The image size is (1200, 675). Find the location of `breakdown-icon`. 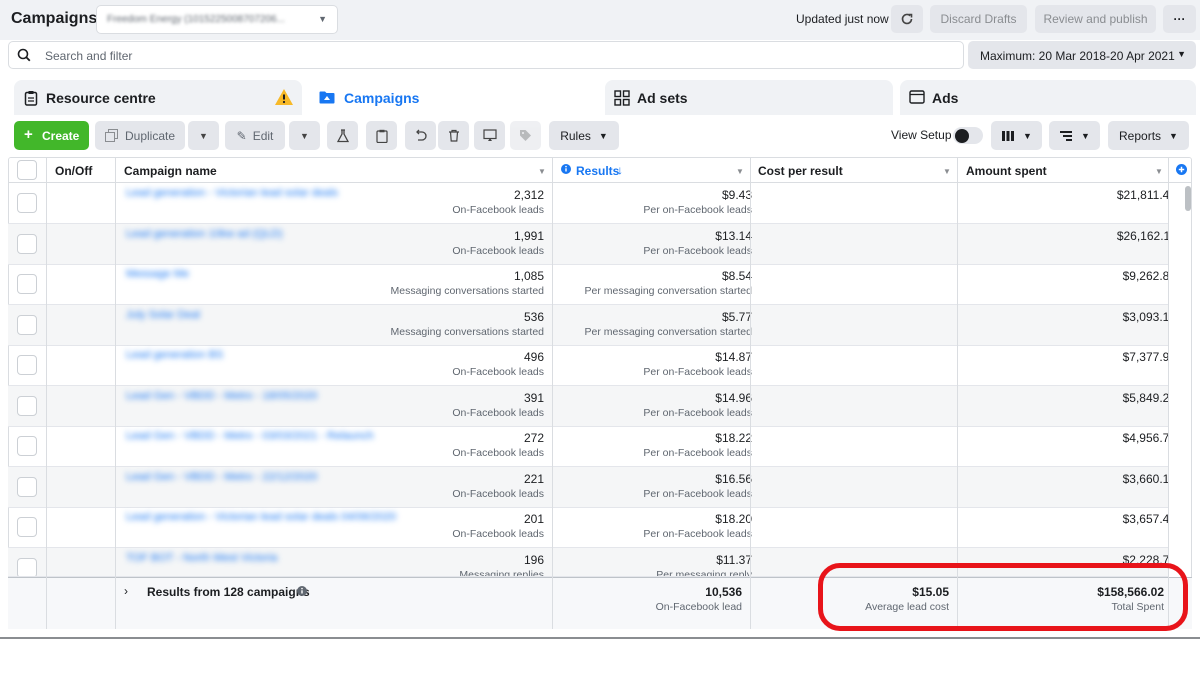

breakdown-icon is located at coordinates (1066, 135).